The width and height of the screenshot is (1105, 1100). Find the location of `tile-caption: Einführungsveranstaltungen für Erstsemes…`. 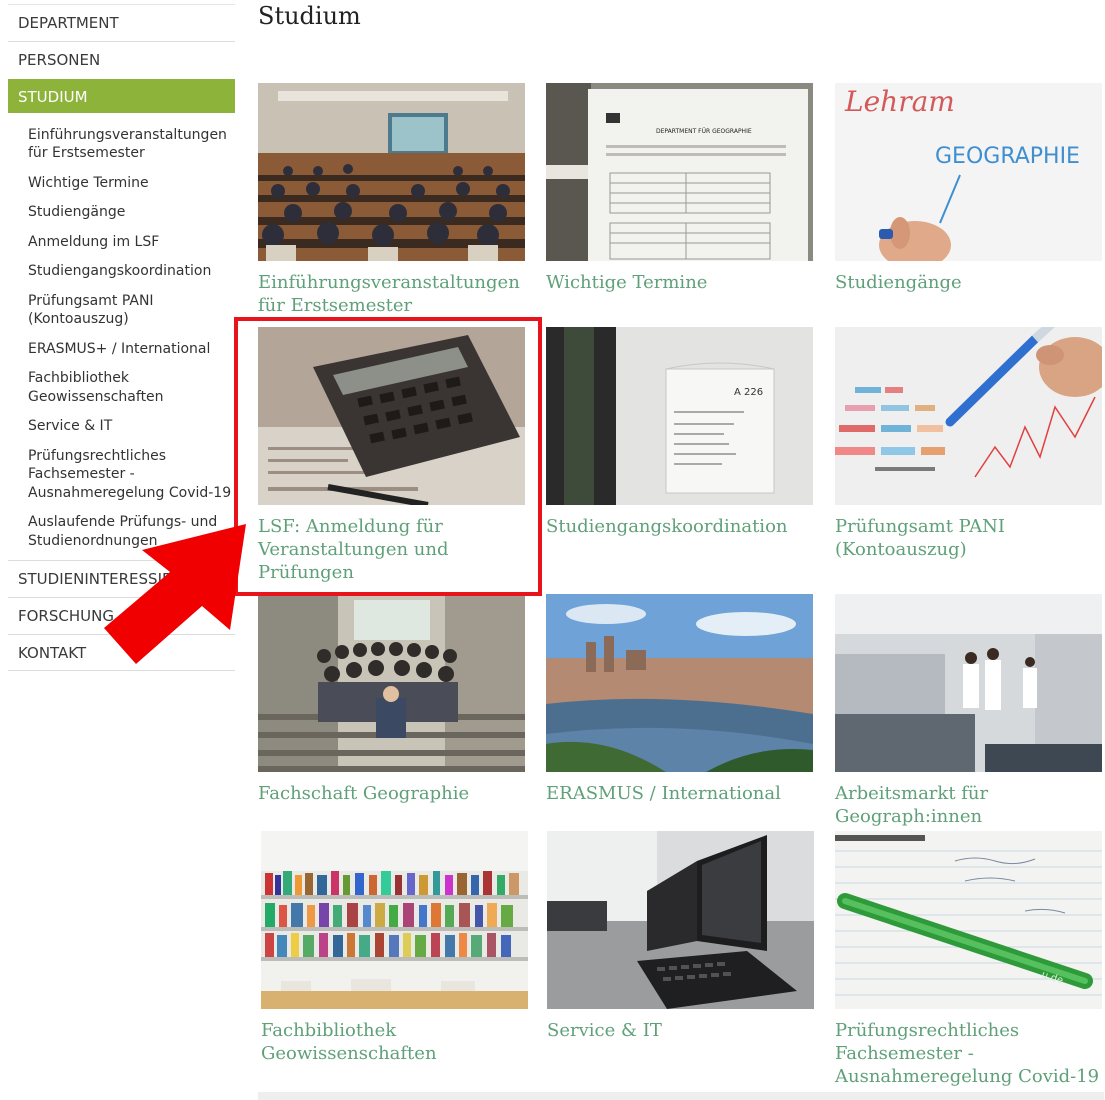

tile-caption: Einführungsveranstaltungen für Erstsemes… is located at coordinates (389, 294).